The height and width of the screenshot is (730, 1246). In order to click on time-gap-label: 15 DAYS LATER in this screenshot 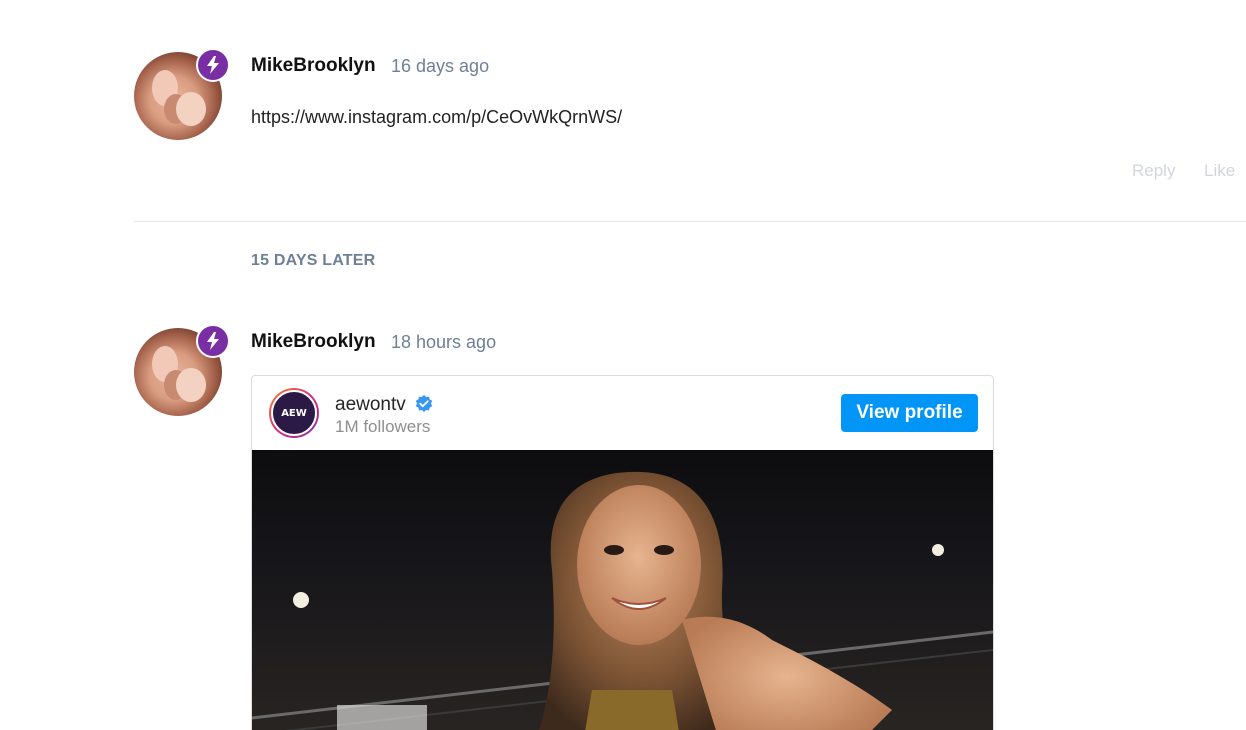, I will do `click(313, 260)`.